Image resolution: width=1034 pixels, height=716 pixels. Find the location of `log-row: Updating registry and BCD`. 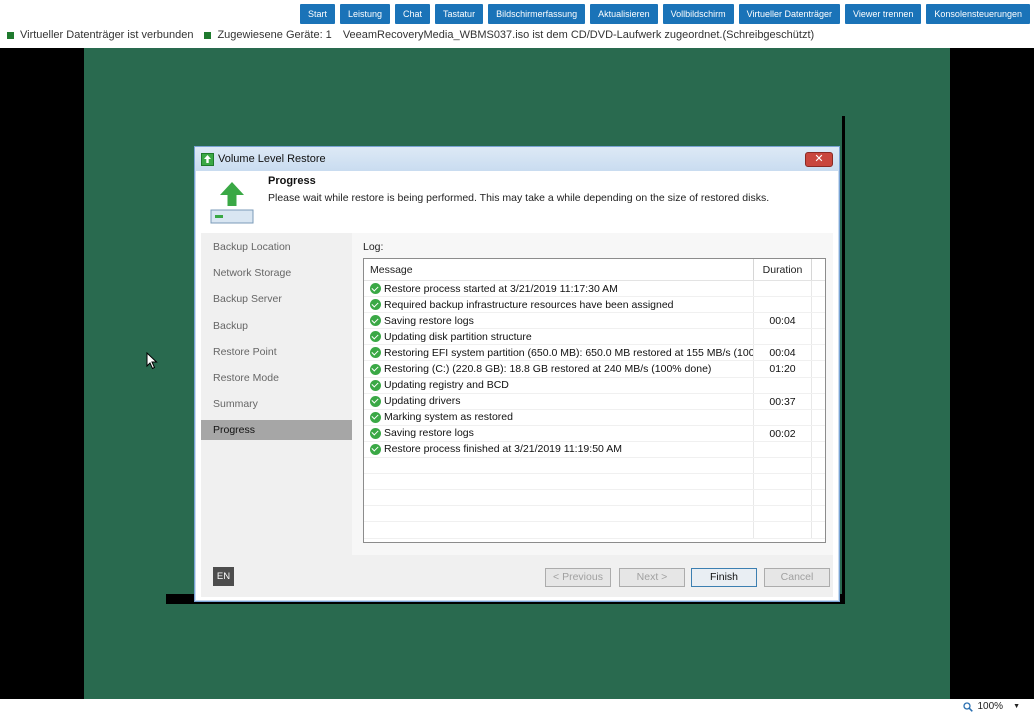

log-row: Updating registry and BCD is located at coordinates (594, 385).